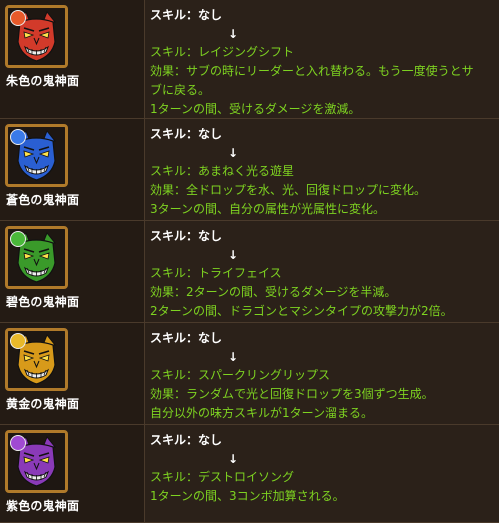 This screenshot has height=523, width=499. Describe the element at coordinates (222, 477) in the screenshot. I see `new-skill-name: スキル：デストロイソング` at that location.